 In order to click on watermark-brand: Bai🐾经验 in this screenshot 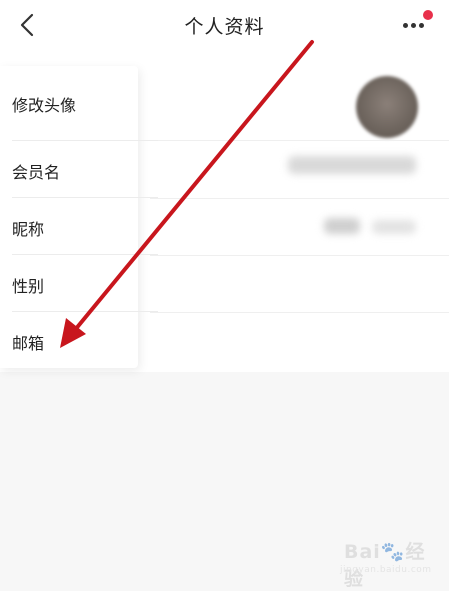, I will do `click(389, 564)`.